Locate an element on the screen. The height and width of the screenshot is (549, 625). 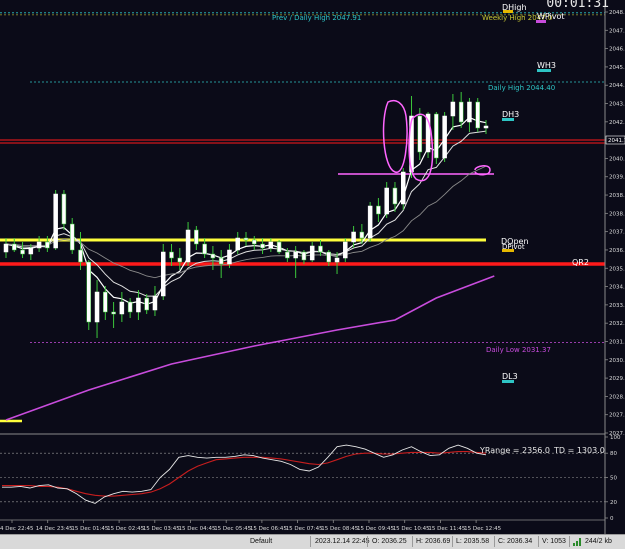
osc-tick-label: 100 is located at coordinates (615, 438).